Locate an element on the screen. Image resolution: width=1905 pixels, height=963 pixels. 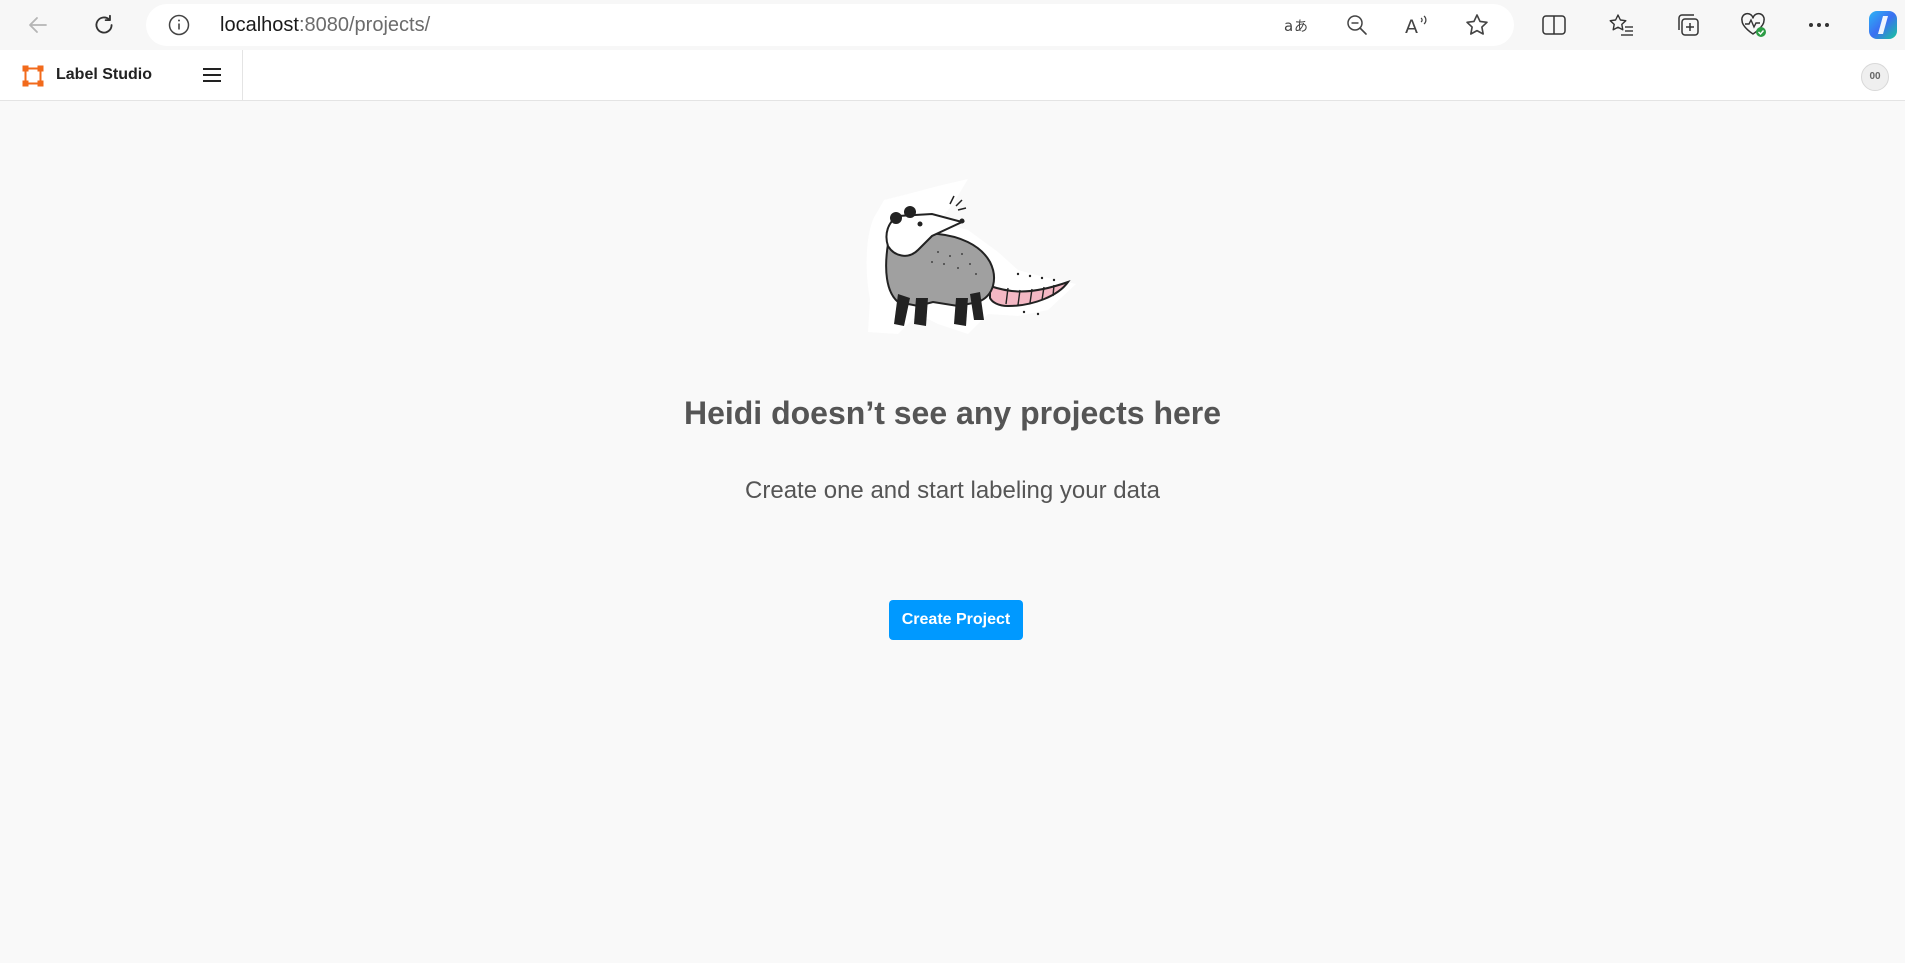
back-arrow-icon is located at coordinates (38, 25).